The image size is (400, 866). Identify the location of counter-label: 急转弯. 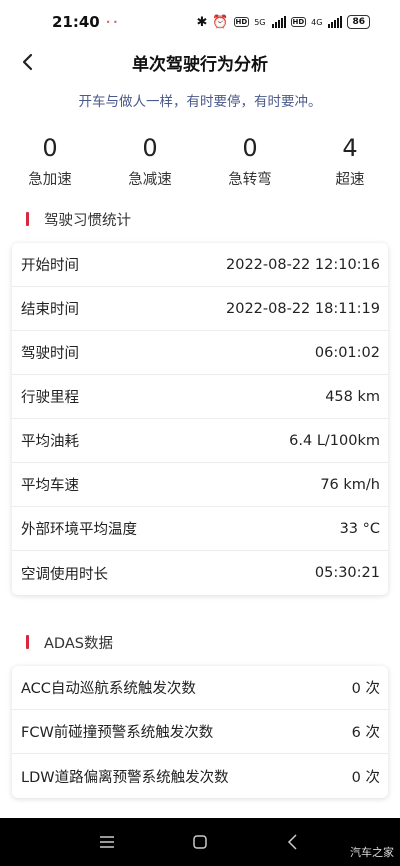
(250, 180).